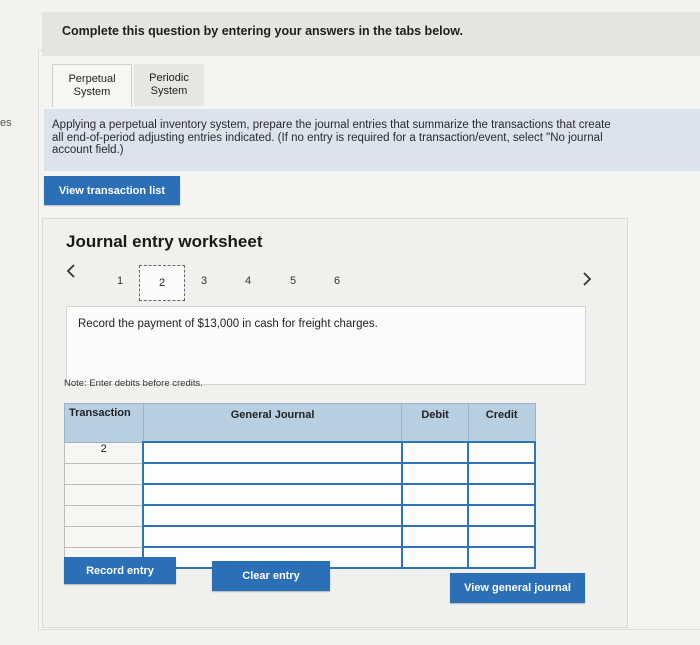 Image resolution: width=700 pixels, height=645 pixels. Describe the element at coordinates (169, 85) in the screenshot. I see `tab-periodic-system: Periodic System` at that location.